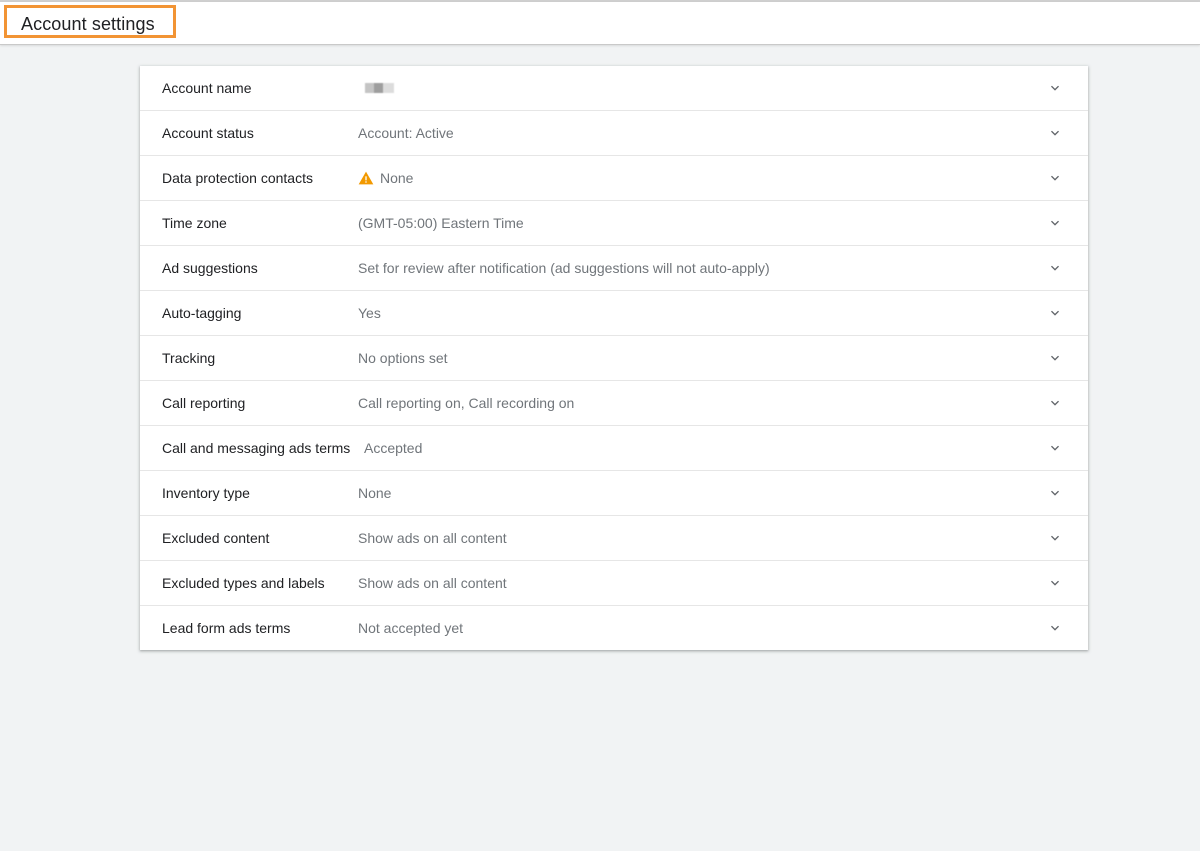 The image size is (1200, 851). Describe the element at coordinates (210, 268) in the screenshot. I see `setting-label: Ad suggestions` at that location.